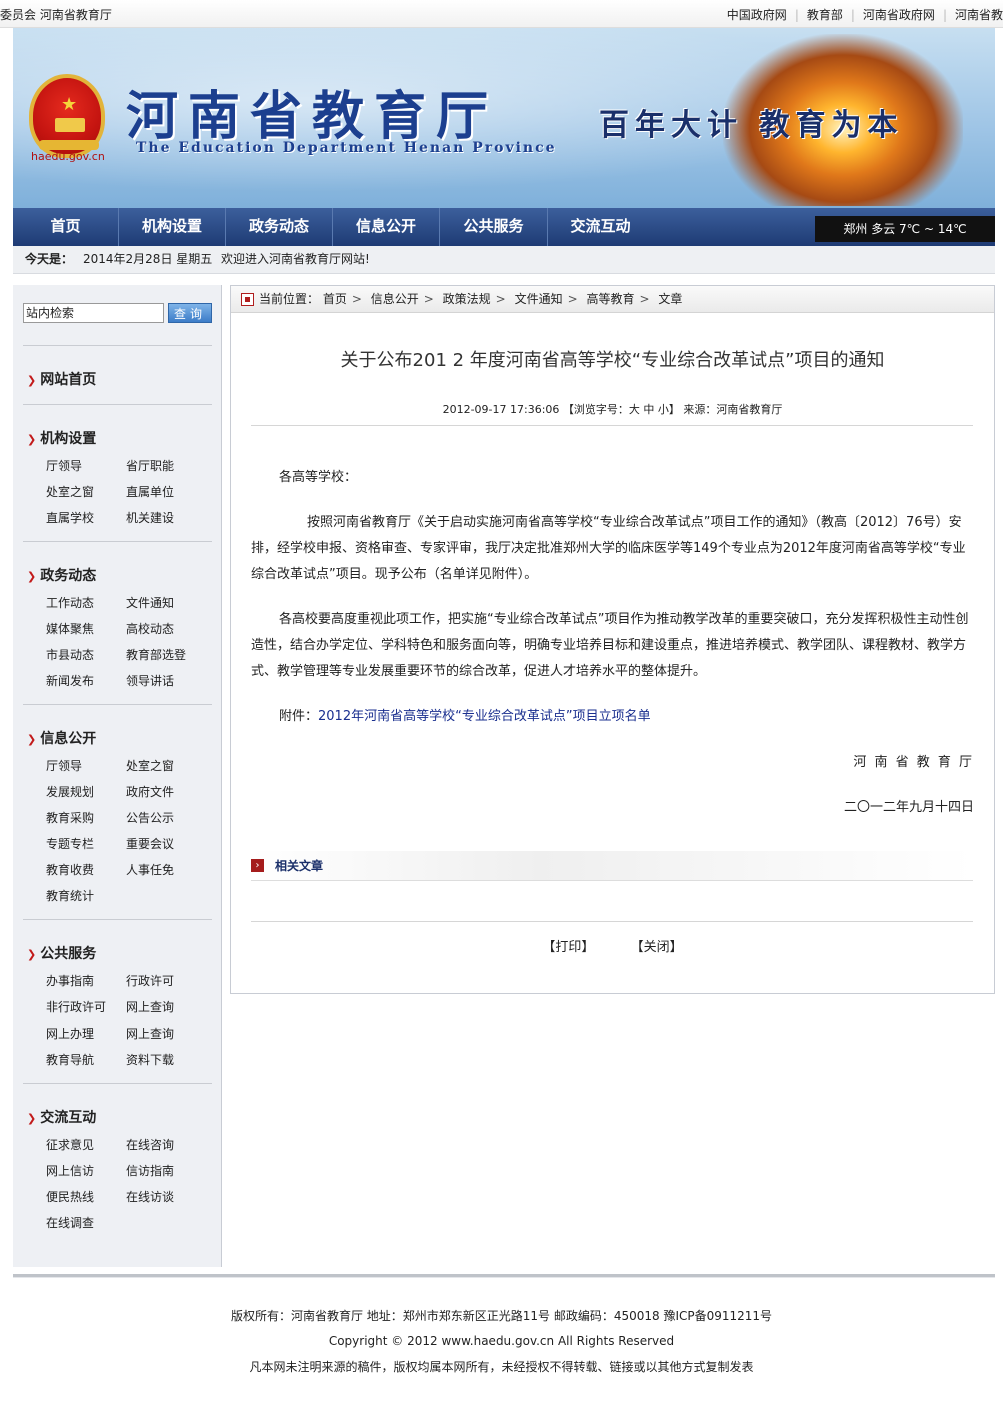  I want to click on sidebar-link: 人事任免, so click(150, 869).